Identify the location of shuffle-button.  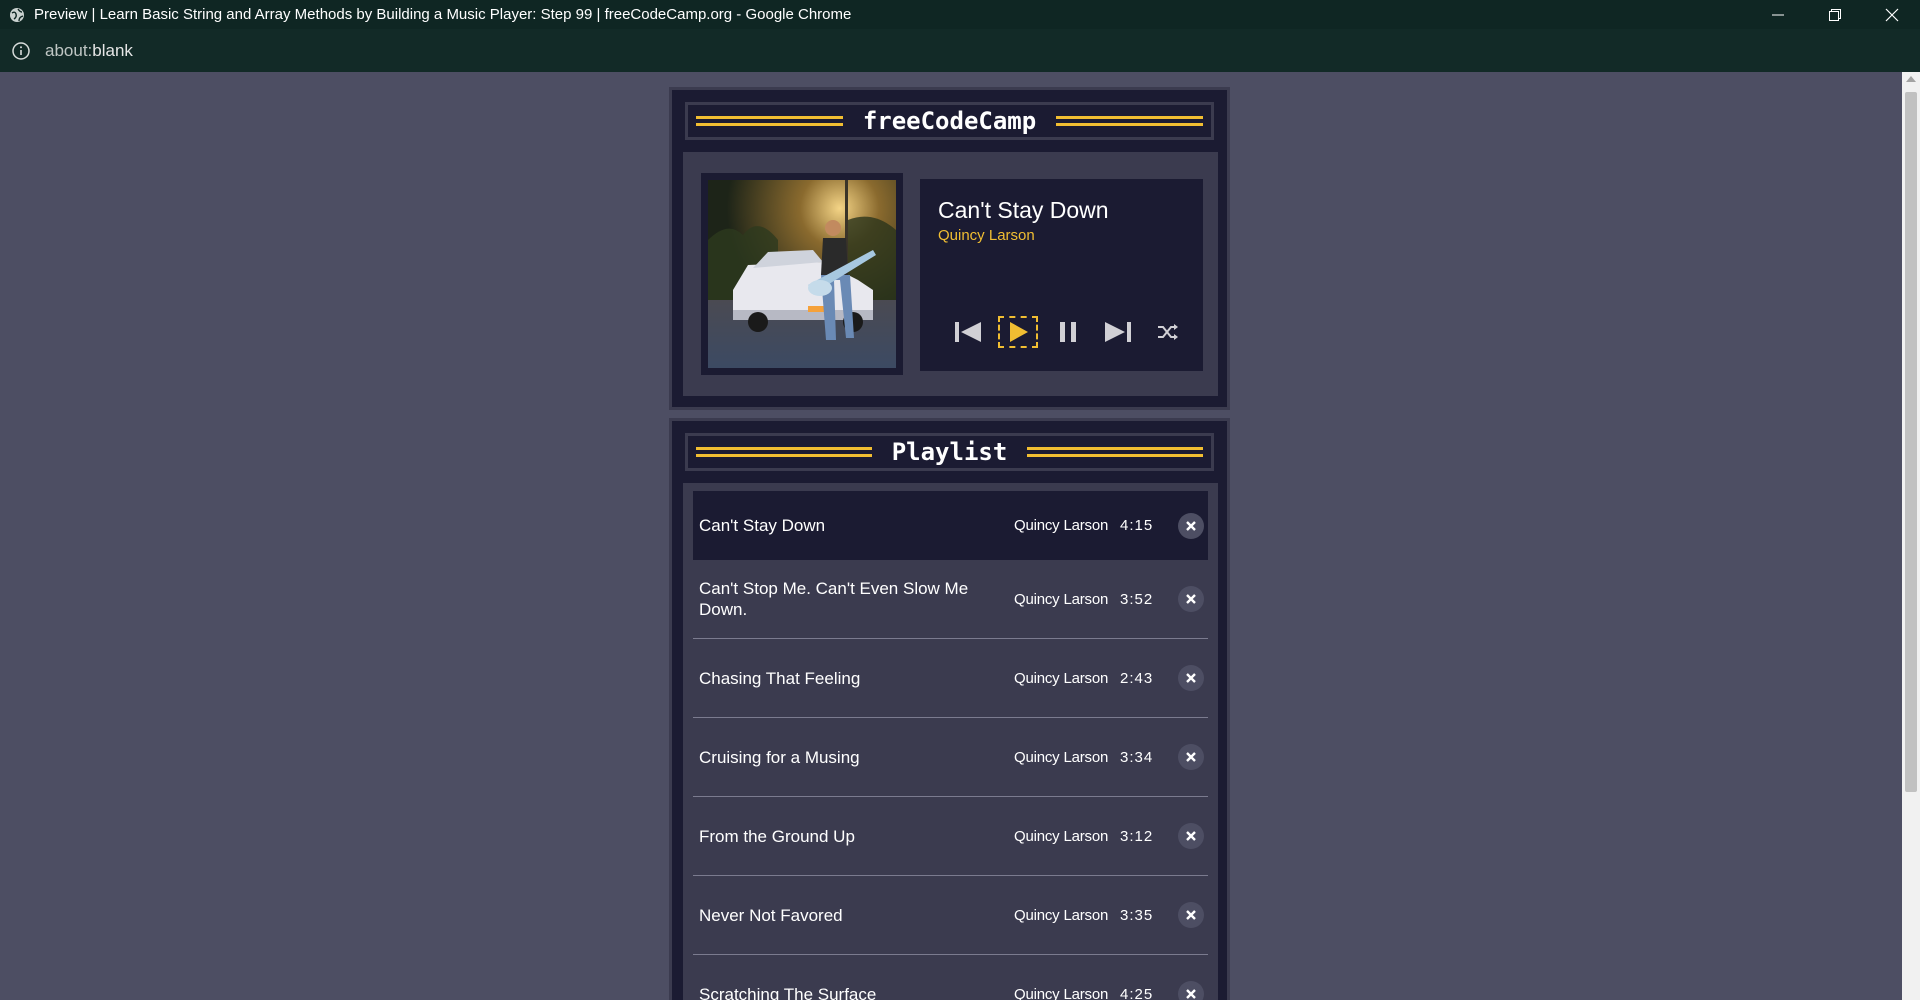
(1168, 332).